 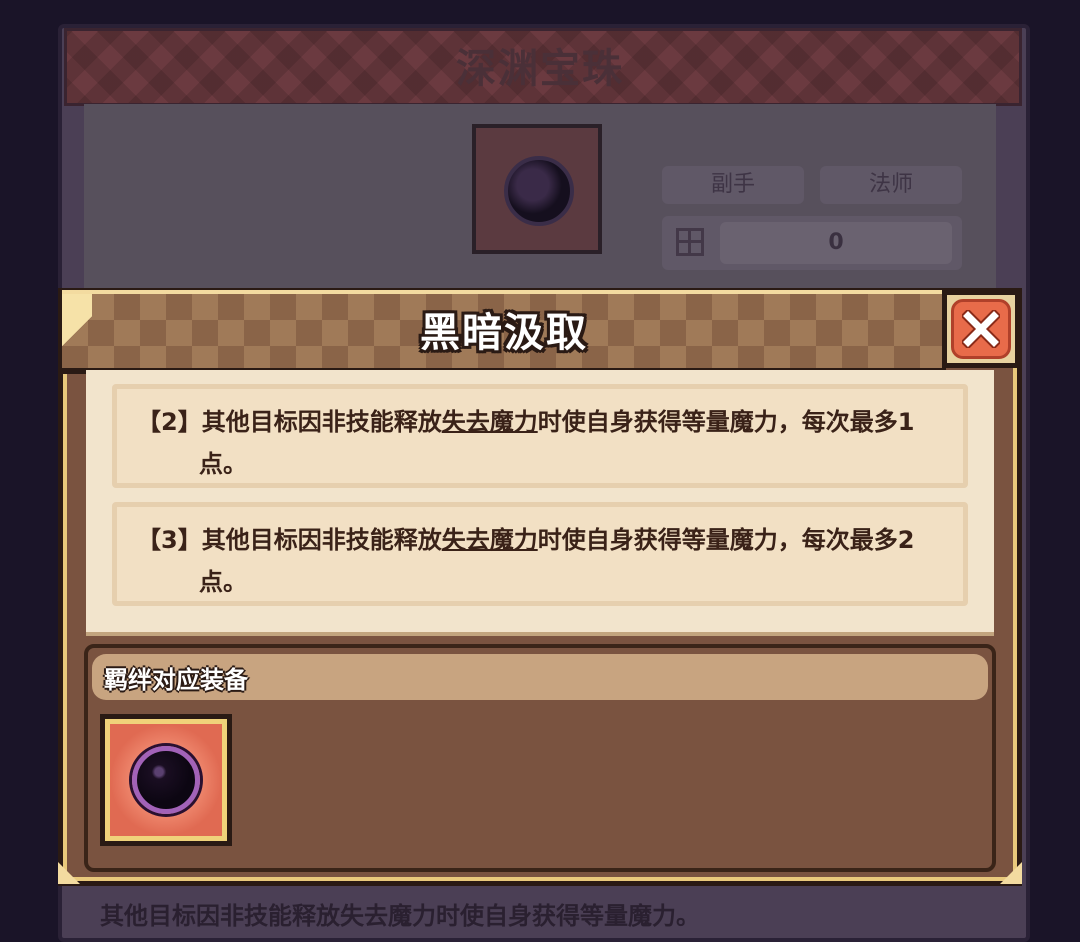 I want to click on item-count-box: 0, so click(x=812, y=243).